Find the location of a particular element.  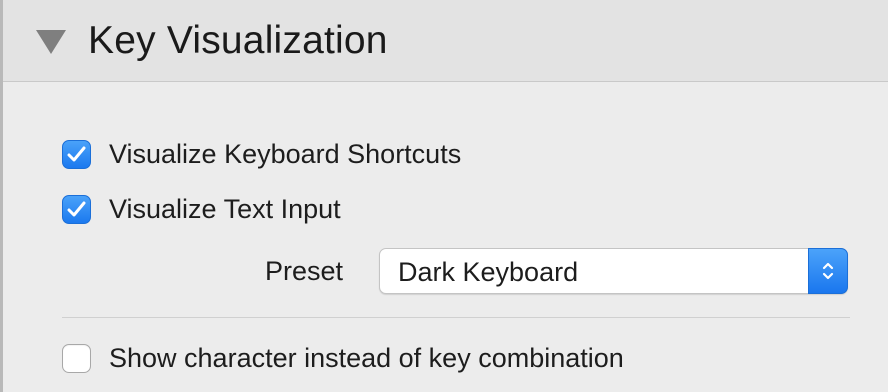

visualize-text-checkbox is located at coordinates (76, 209).